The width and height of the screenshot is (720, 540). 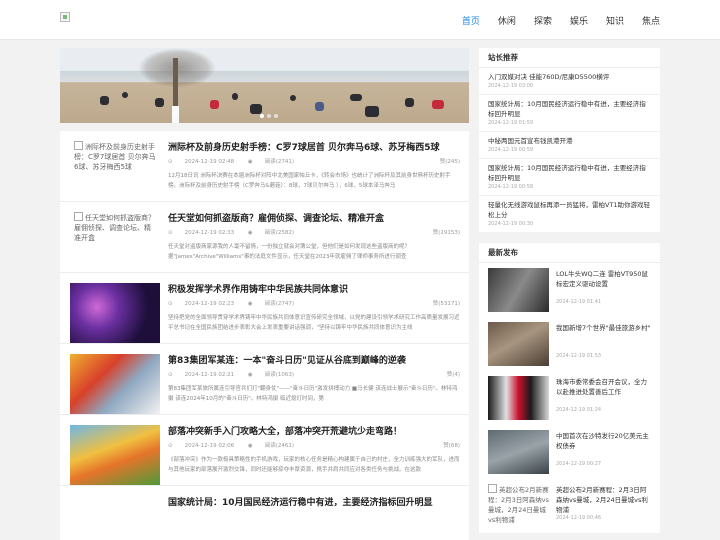 What do you see at coordinates (360, 20) in the screenshot?
I see `site-header: 首页 休闲 探索 娱乐 知识 焦点` at bounding box center [360, 20].